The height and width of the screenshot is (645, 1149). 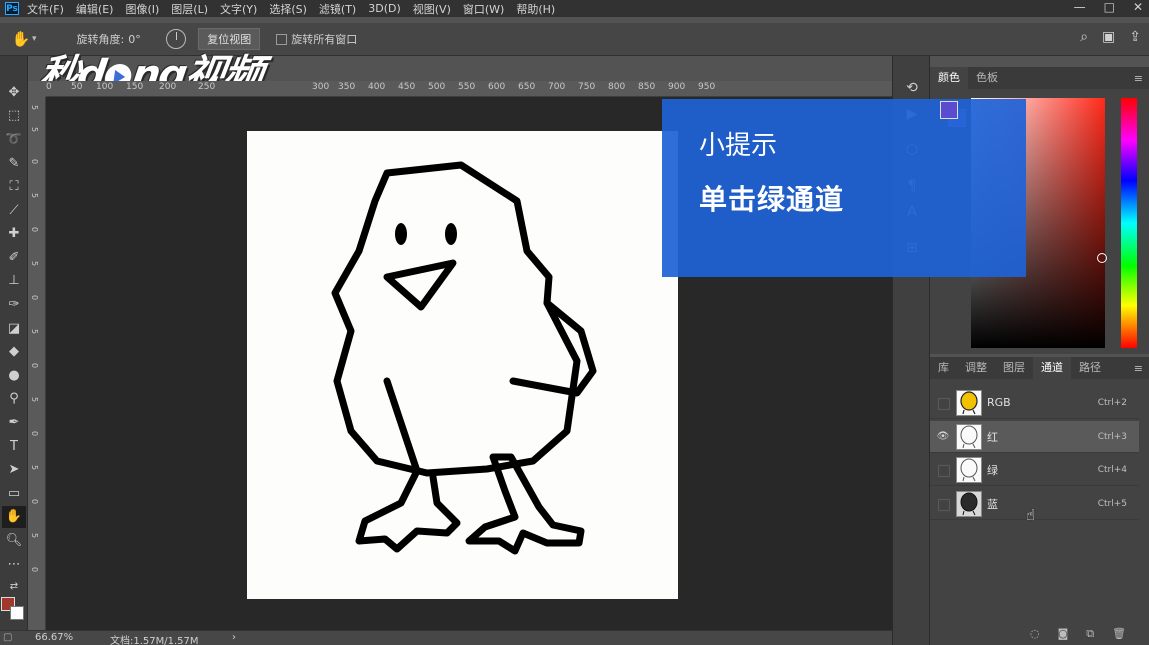 What do you see at coordinates (1034, 437) in the screenshot?
I see `channel-row-red: 👁︎ 红 Ctrl+3` at bounding box center [1034, 437].